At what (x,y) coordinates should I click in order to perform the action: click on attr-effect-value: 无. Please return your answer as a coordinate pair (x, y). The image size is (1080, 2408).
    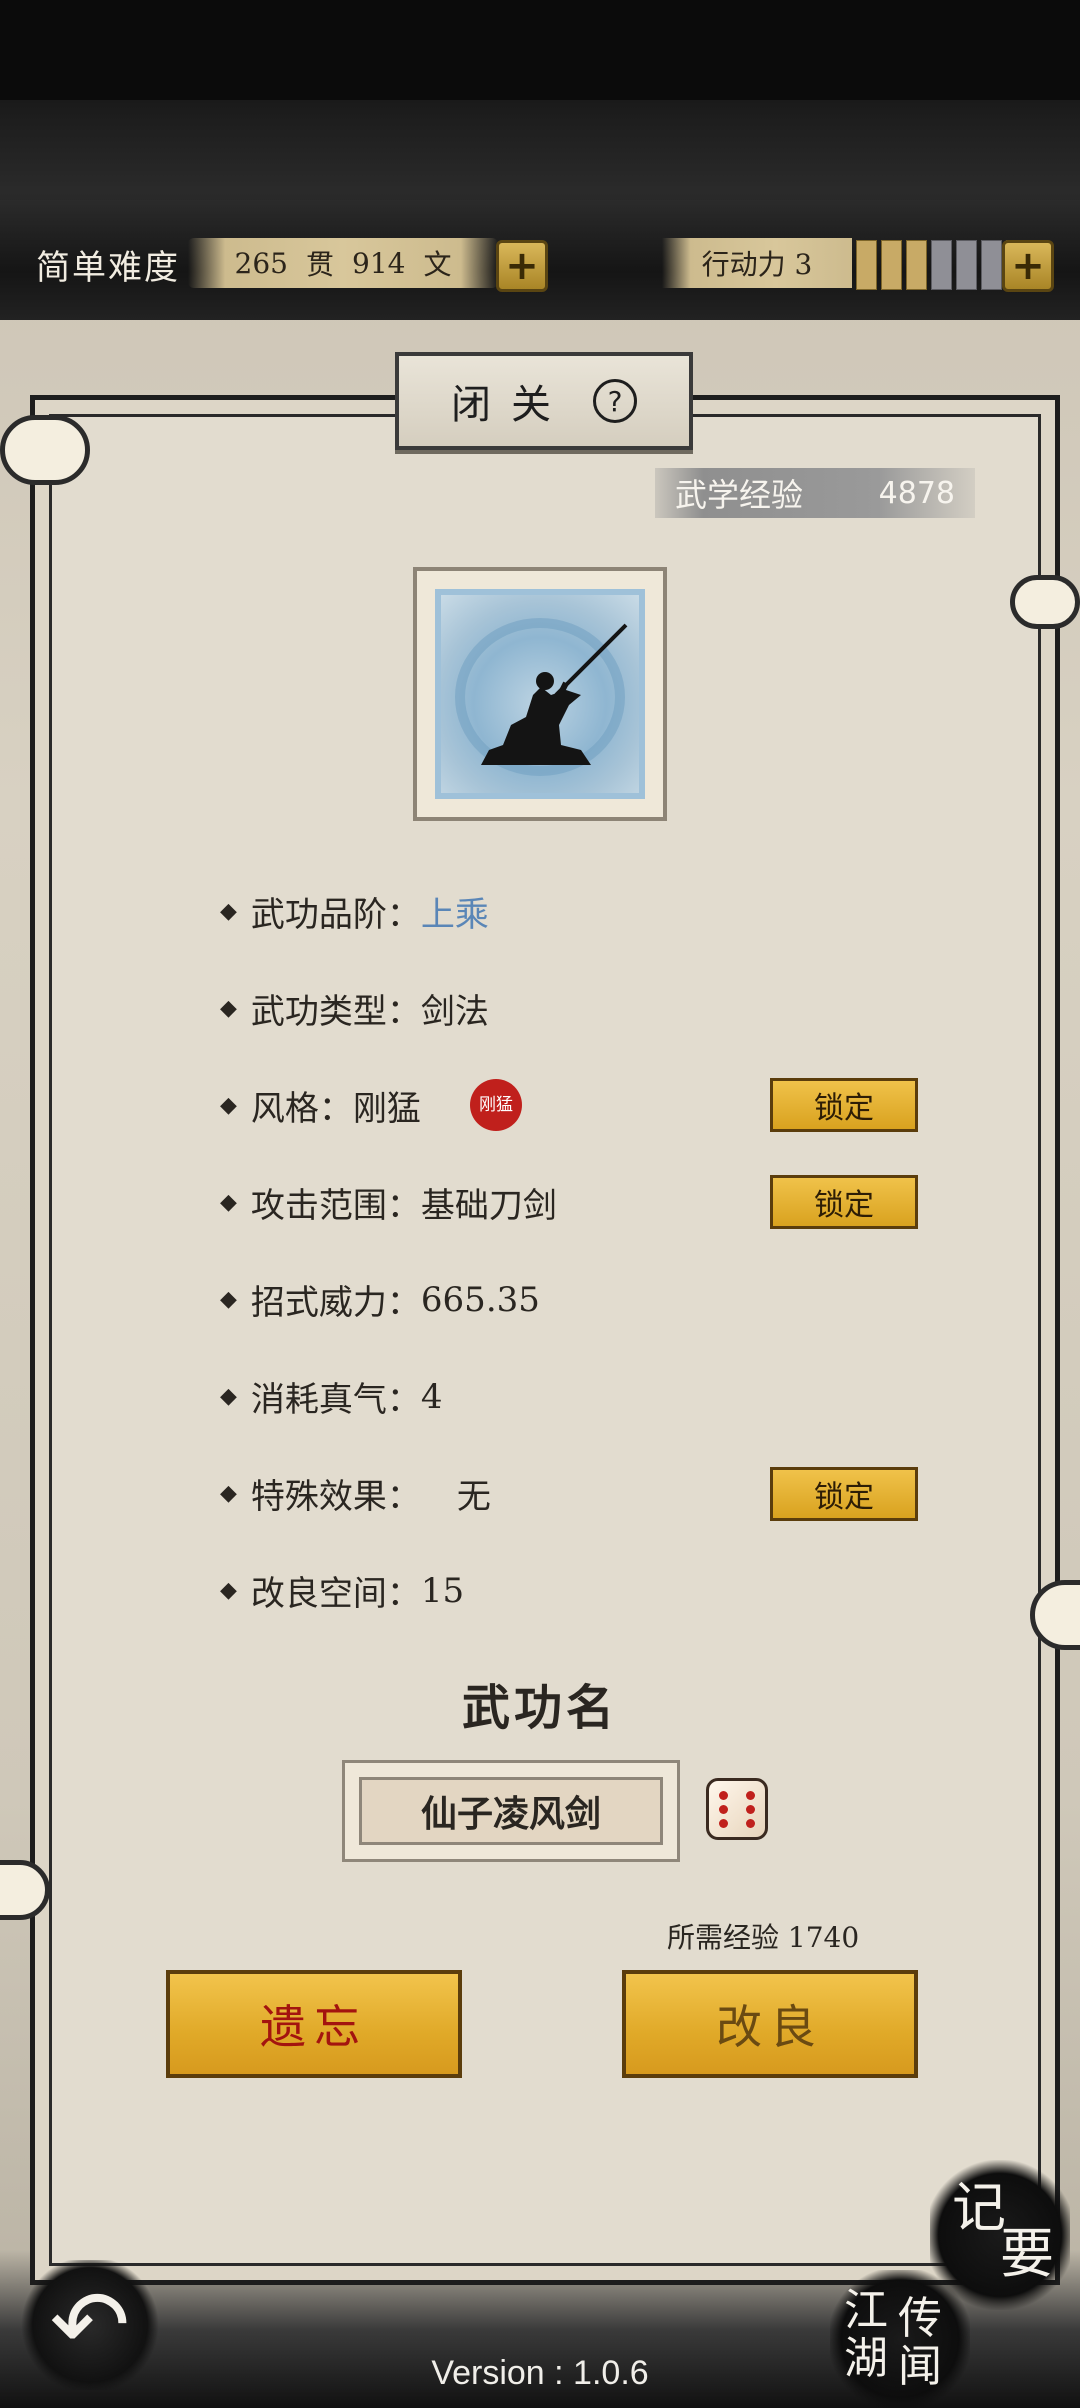
    Looking at the image, I should click on (473, 1497).